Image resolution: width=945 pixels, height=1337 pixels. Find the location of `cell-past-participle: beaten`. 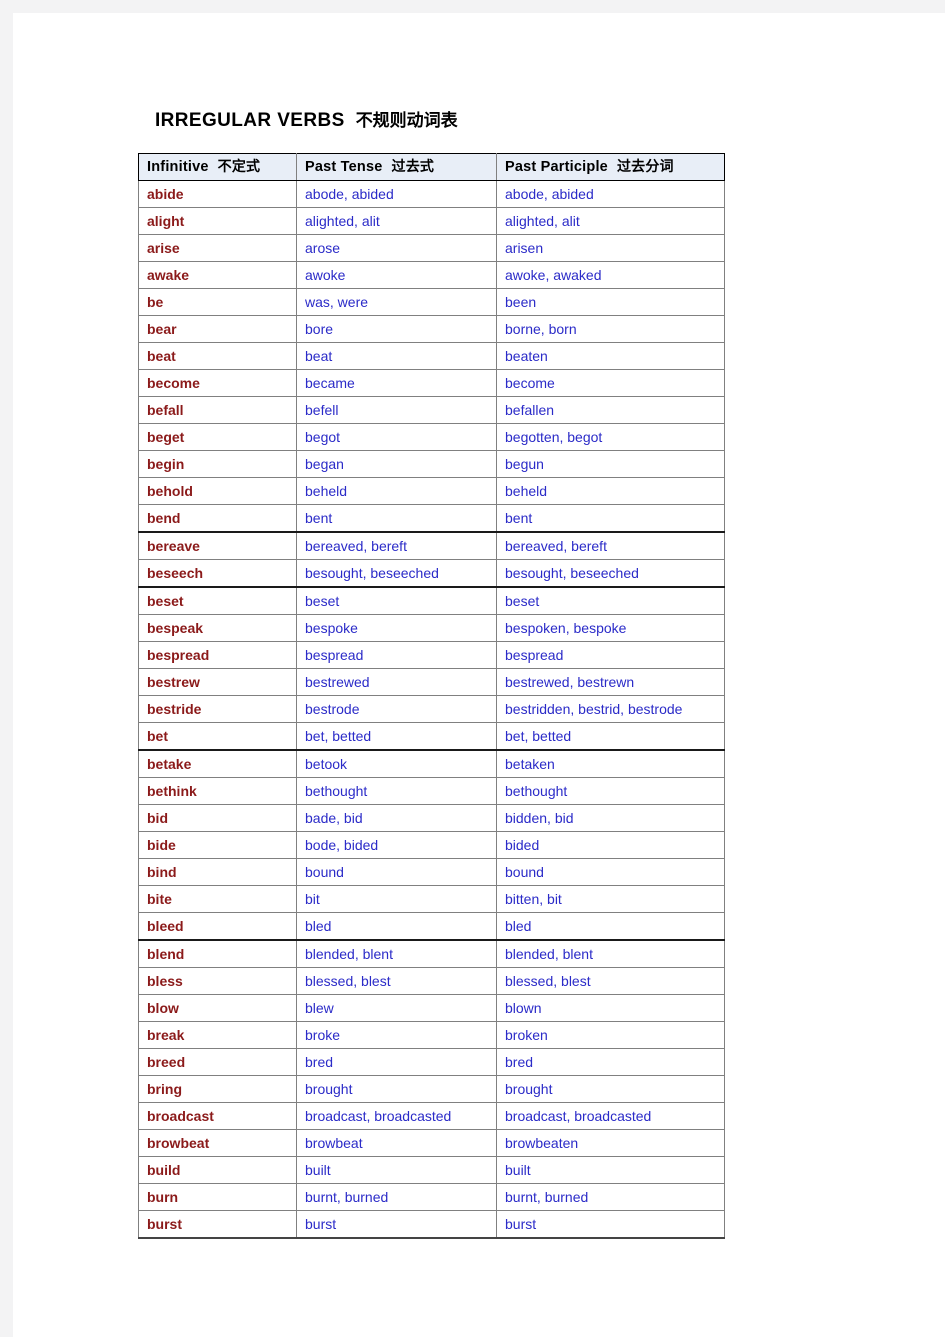

cell-past-participle: beaten is located at coordinates (610, 356).